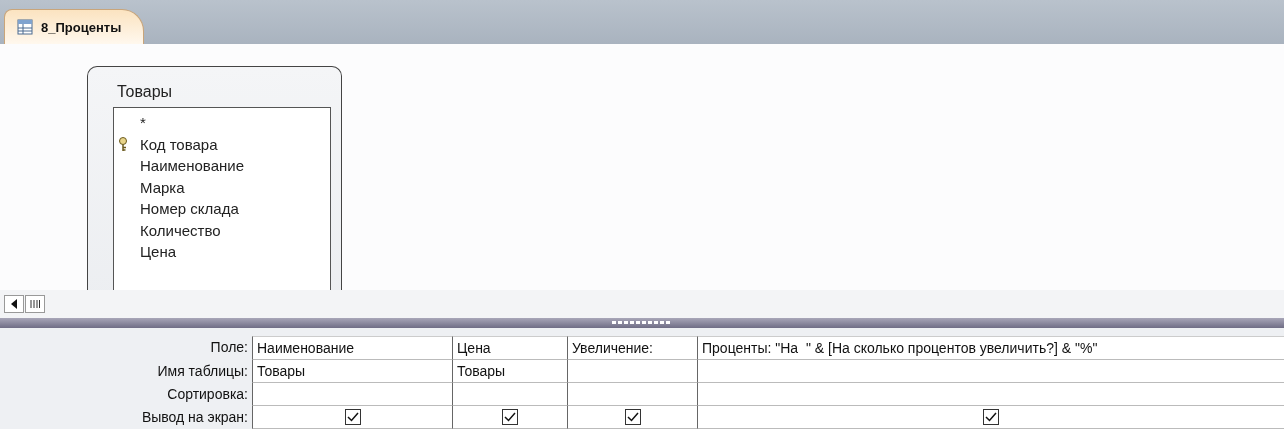  What do you see at coordinates (167, 230) in the screenshot?
I see `field-item: Количество` at bounding box center [167, 230].